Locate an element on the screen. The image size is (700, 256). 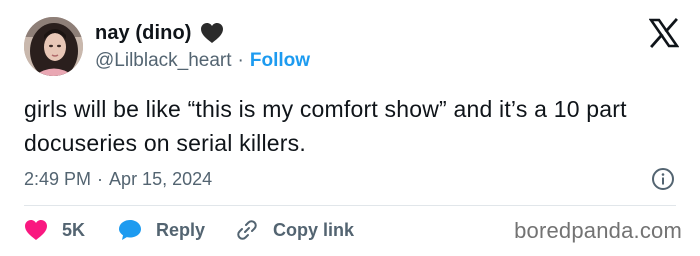
author-handle-row: @Lilblack_heart · Follow is located at coordinates (202, 61).